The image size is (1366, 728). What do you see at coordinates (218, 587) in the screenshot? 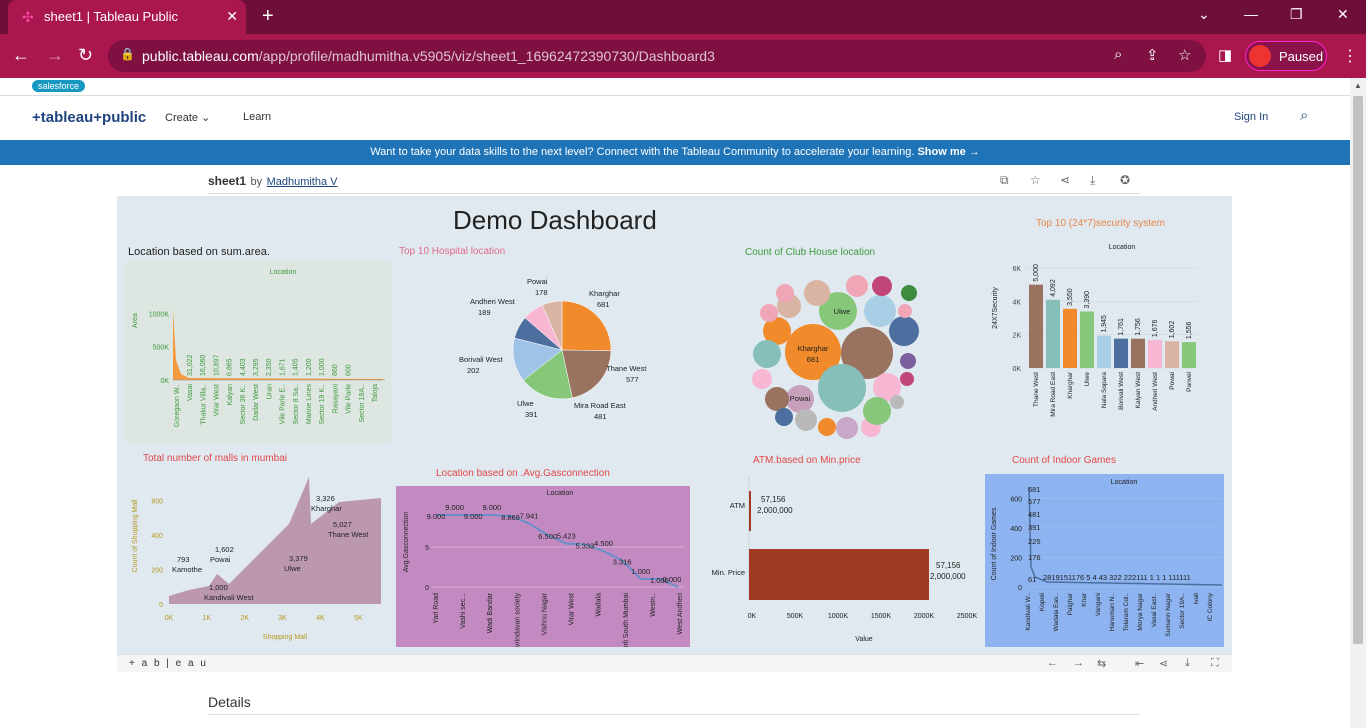
I see `c5-annotation-value: 1,000` at bounding box center [218, 587].